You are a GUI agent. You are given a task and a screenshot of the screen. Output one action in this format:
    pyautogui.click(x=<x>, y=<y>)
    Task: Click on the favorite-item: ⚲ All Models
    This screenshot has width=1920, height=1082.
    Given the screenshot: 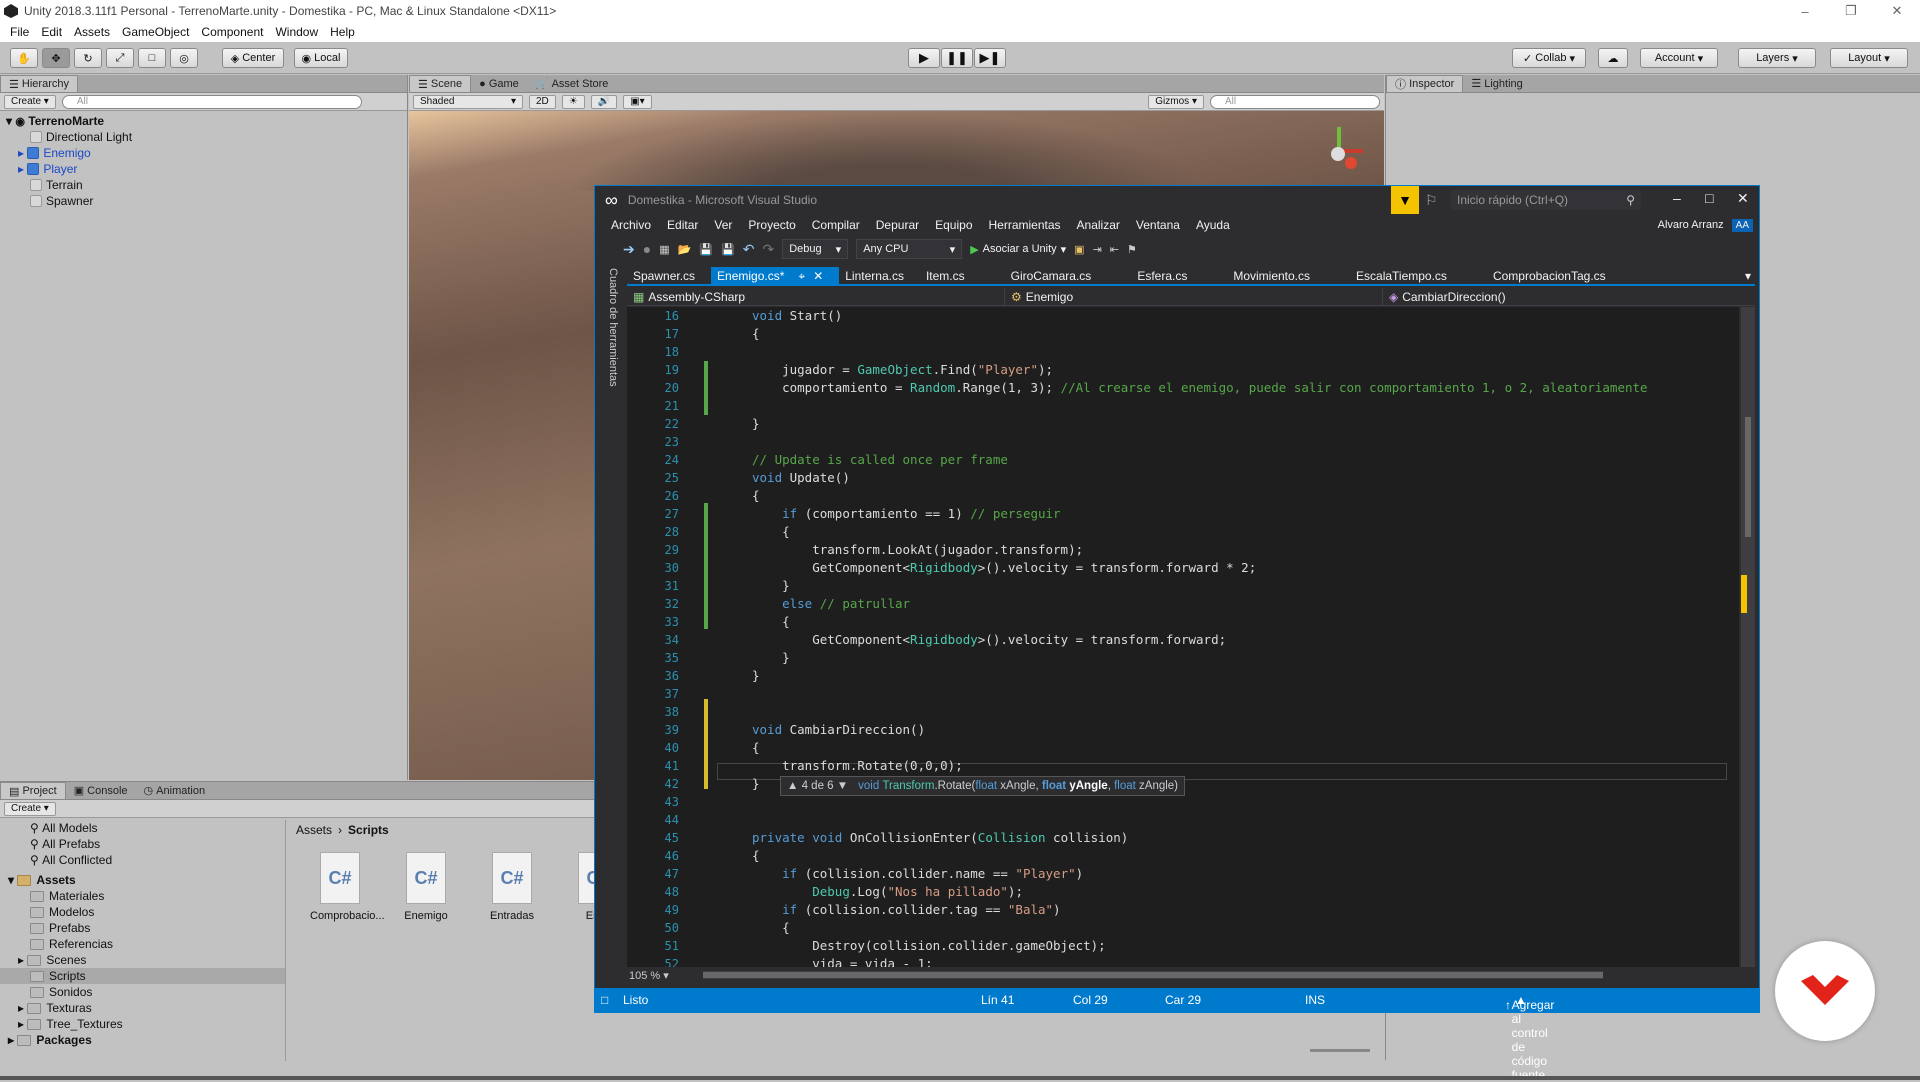 What is the action you would take?
    pyautogui.click(x=146, y=828)
    